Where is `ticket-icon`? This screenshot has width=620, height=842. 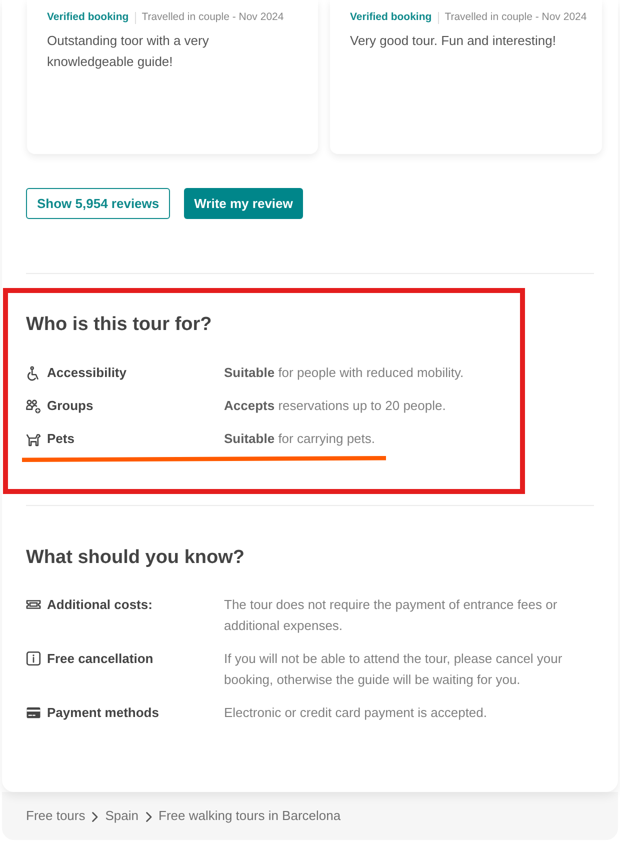
ticket-icon is located at coordinates (33, 604).